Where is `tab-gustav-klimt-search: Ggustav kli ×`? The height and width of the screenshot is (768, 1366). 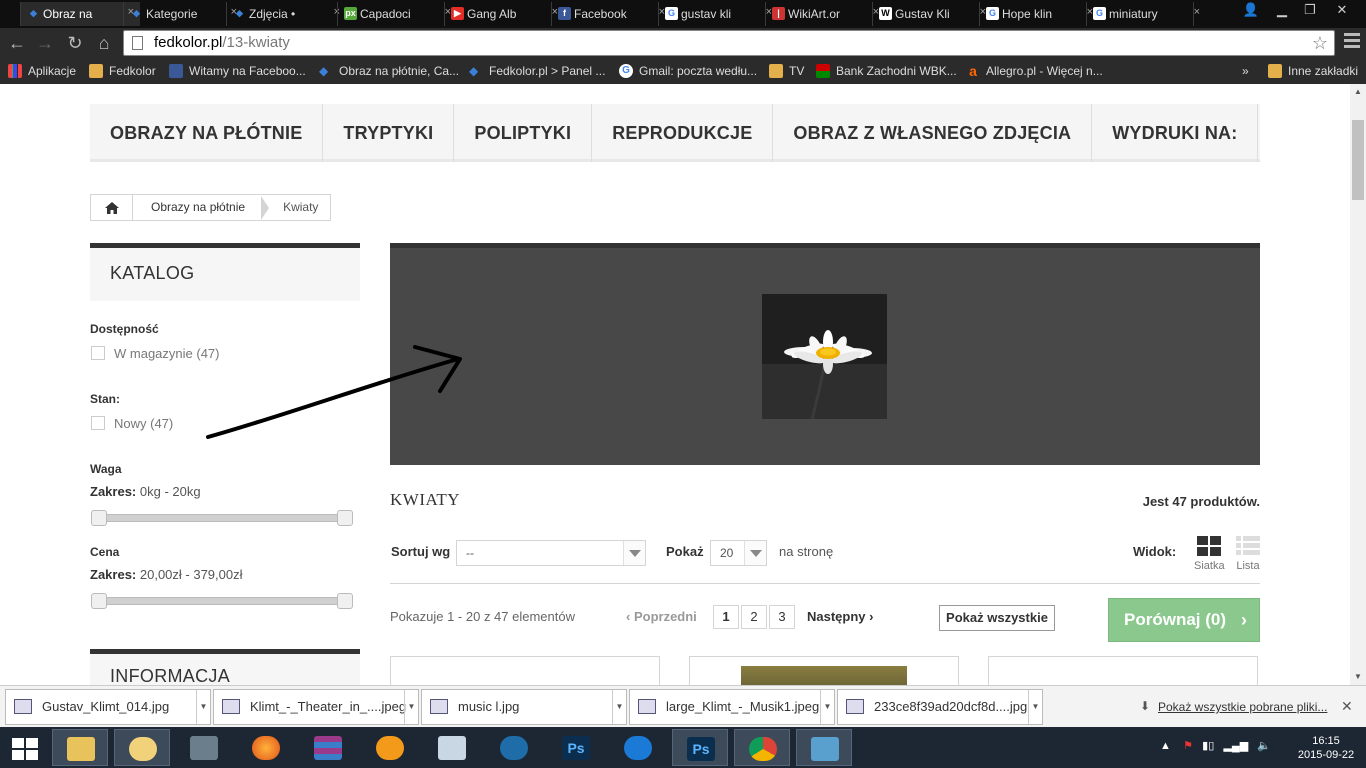 tab-gustav-klimt-search: Ggustav kli × is located at coordinates (718, 14).